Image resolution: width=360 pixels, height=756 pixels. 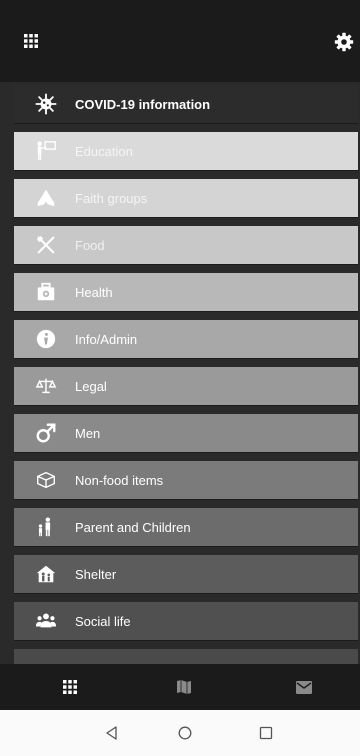 What do you see at coordinates (186, 656) in the screenshot?
I see `menu-item-partial` at bounding box center [186, 656].